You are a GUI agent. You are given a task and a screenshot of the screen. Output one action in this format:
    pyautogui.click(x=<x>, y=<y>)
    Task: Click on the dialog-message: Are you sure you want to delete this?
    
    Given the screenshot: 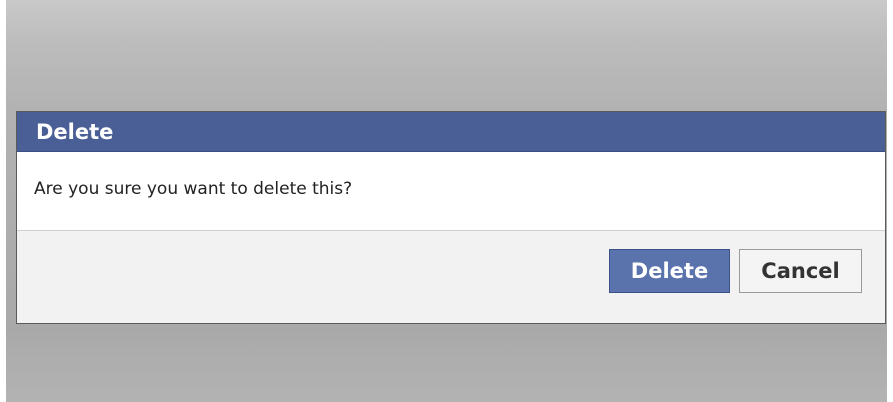 What is the action you would take?
    pyautogui.click(x=193, y=189)
    